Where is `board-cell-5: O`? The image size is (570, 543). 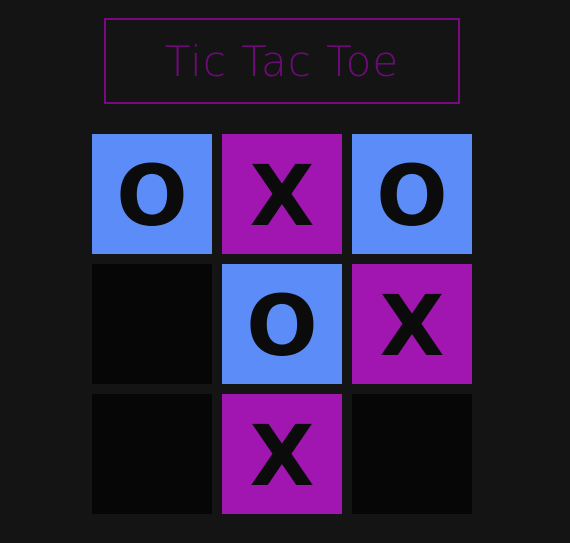
board-cell-5: O is located at coordinates (282, 324).